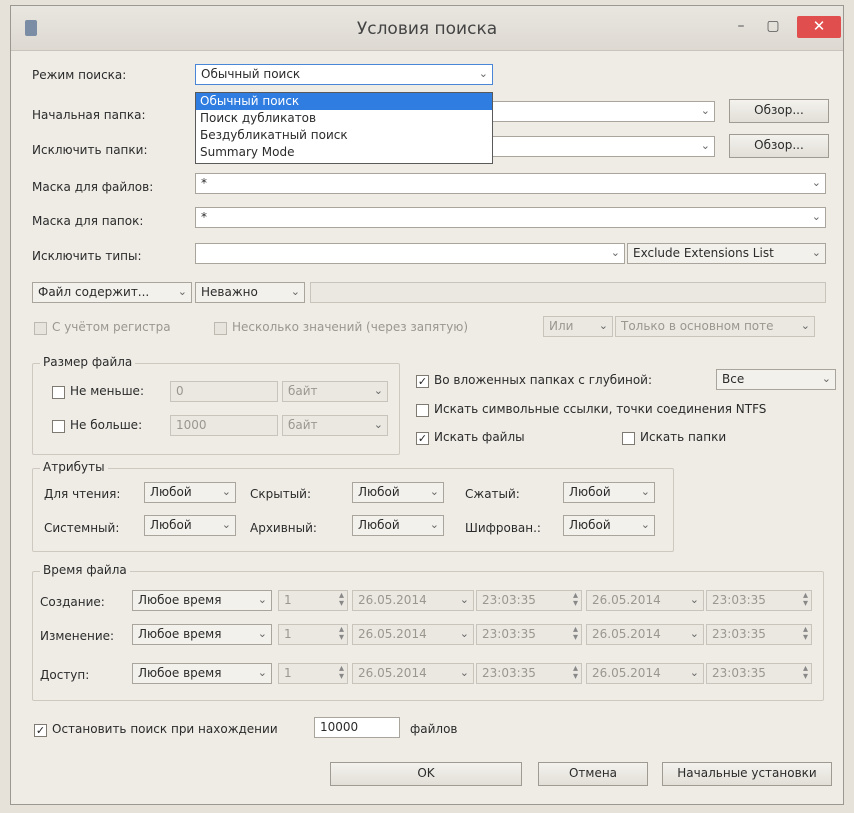  What do you see at coordinates (74, 467) in the screenshot?
I see `attributes-group-title: Атрибуты` at bounding box center [74, 467].